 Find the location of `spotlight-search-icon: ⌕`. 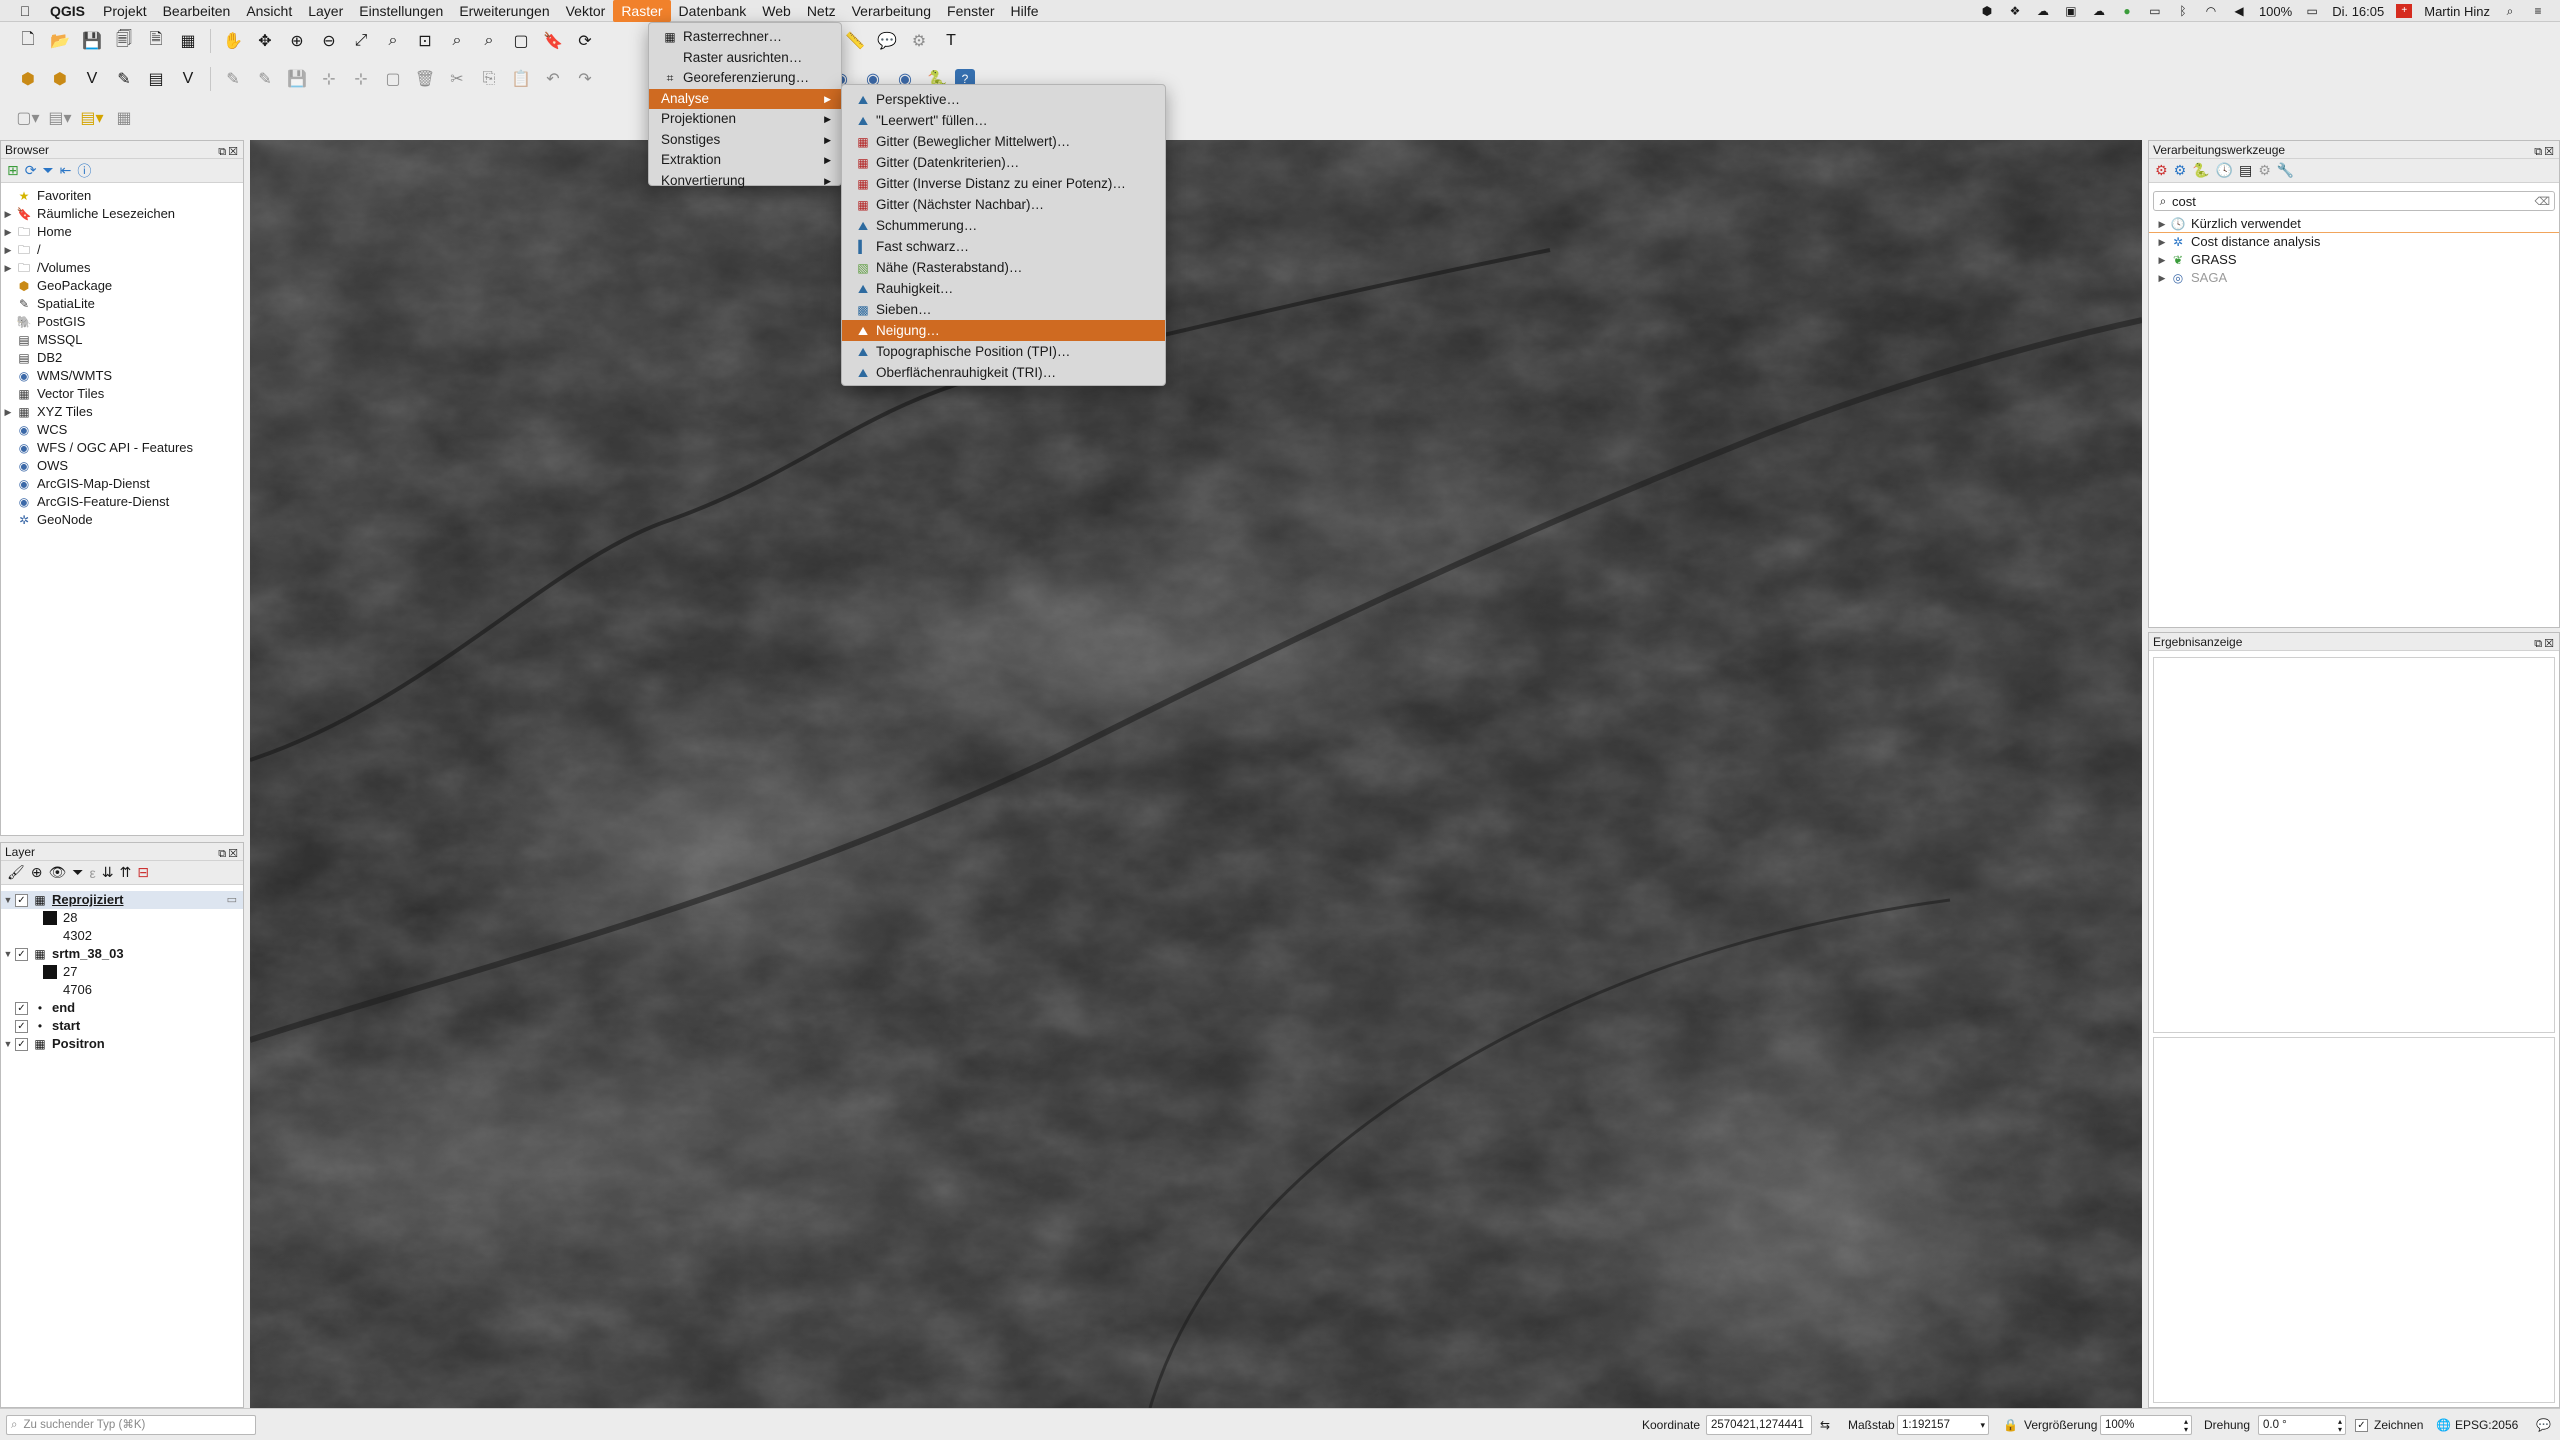

spotlight-search-icon: ⌕ is located at coordinates (2510, 11).